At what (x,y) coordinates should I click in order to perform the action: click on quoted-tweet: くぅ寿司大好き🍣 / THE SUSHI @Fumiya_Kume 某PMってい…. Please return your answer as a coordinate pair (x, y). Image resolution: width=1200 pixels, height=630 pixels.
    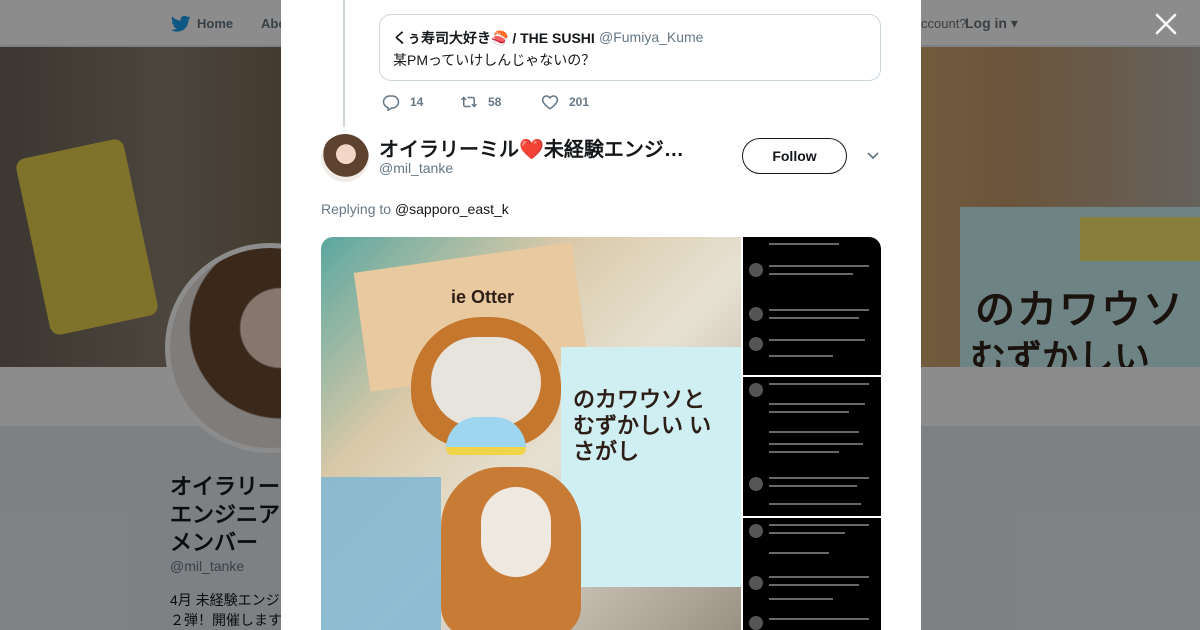
    Looking at the image, I should click on (630, 47).